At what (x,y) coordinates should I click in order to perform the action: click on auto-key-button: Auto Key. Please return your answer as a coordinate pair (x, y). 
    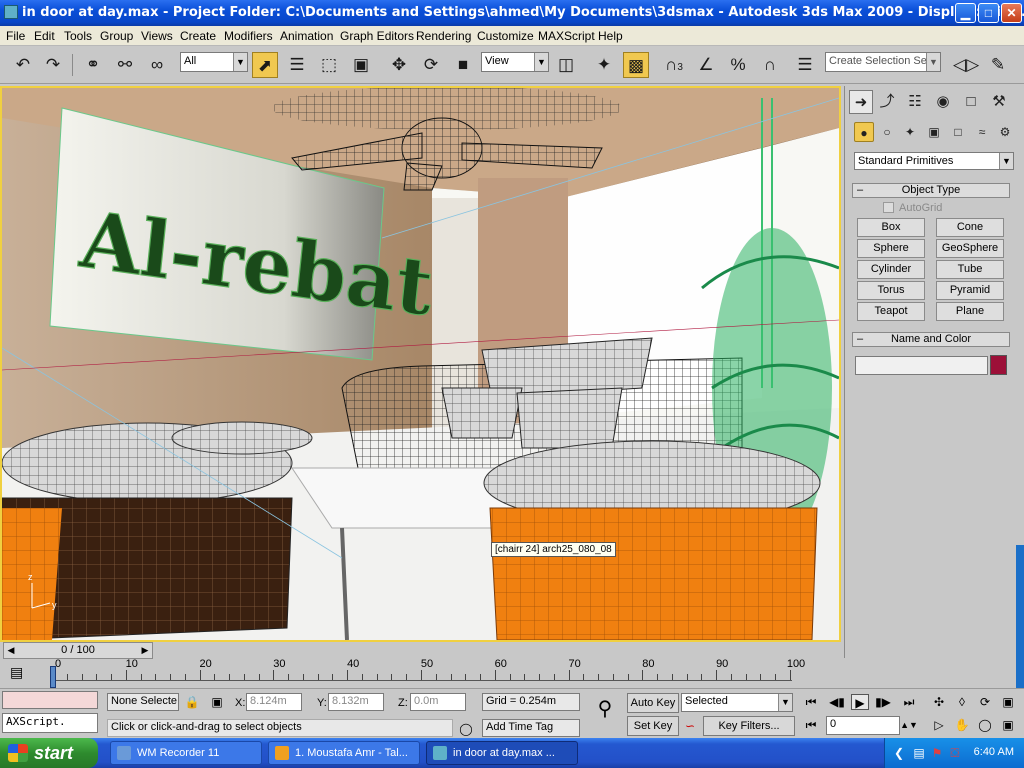
    Looking at the image, I should click on (653, 703).